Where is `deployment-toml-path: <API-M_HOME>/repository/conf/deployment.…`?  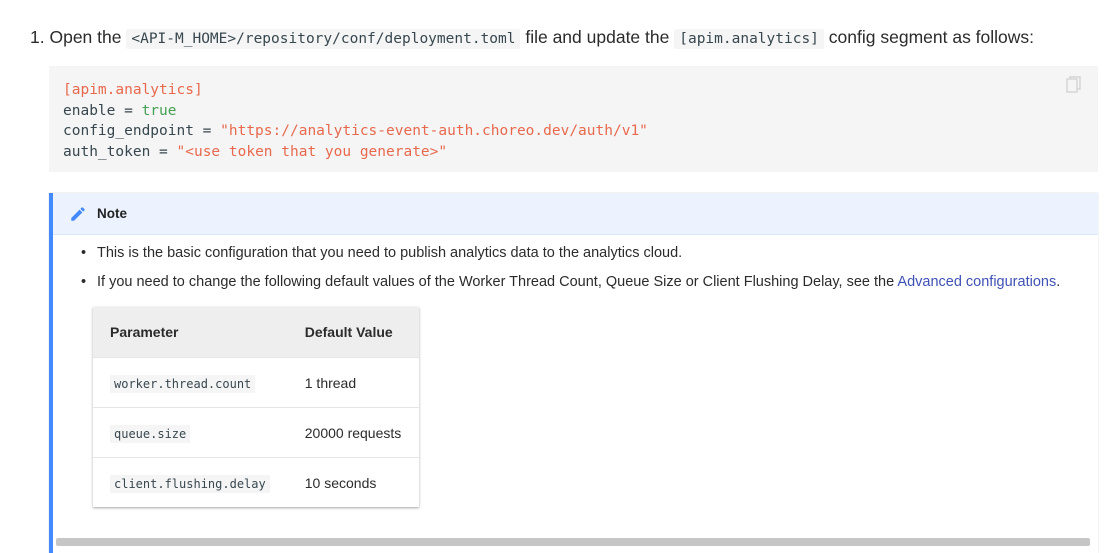 deployment-toml-path: <API-M_HOME>/repository/conf/deployment.… is located at coordinates (323, 39).